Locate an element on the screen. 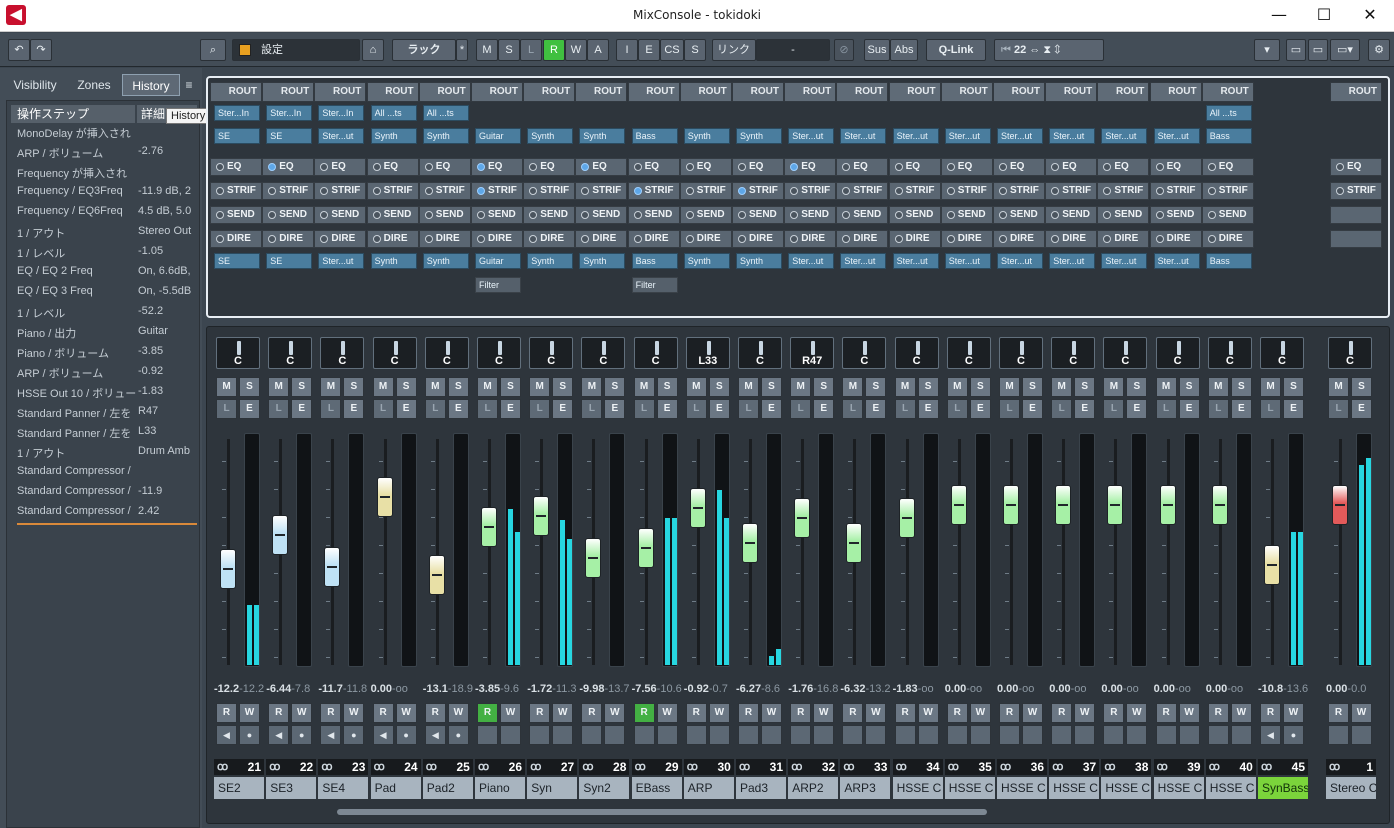 Image resolution: width=1394 pixels, height=828 pixels. output-routing-slot: Guitar is located at coordinates (498, 136).